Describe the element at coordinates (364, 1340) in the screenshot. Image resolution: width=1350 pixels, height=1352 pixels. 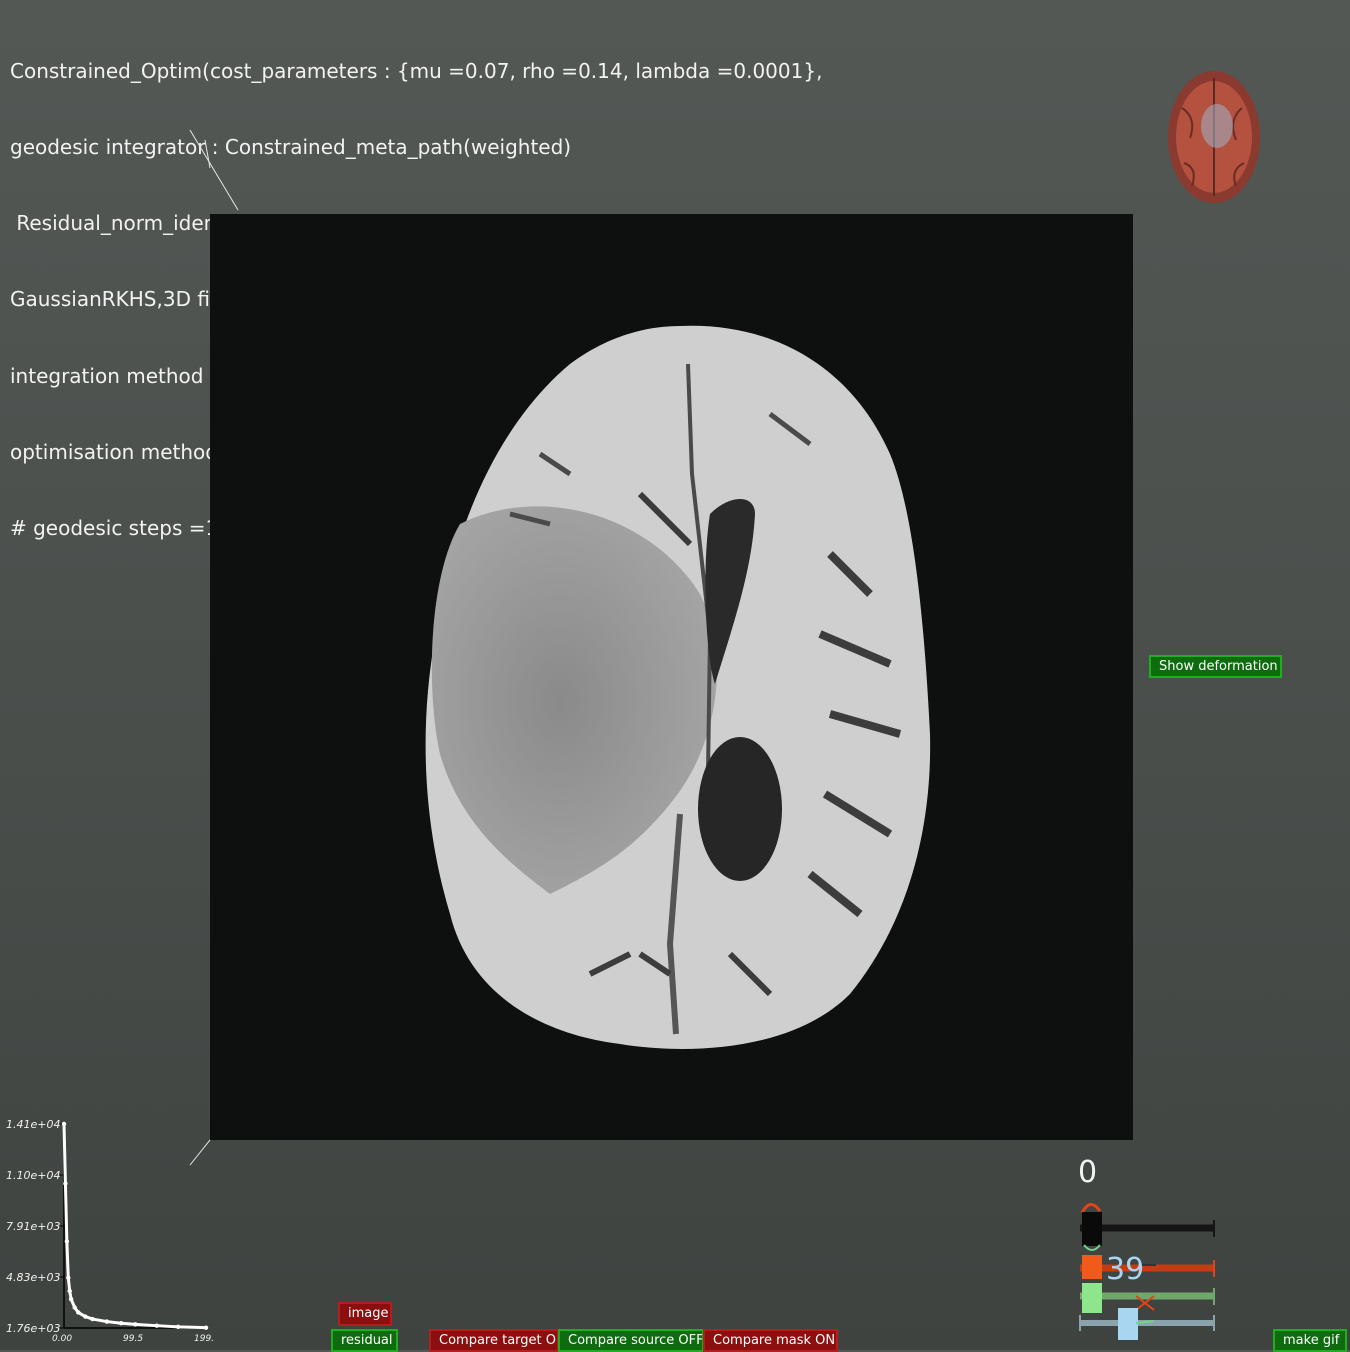
I see `residual-button: residual` at that location.